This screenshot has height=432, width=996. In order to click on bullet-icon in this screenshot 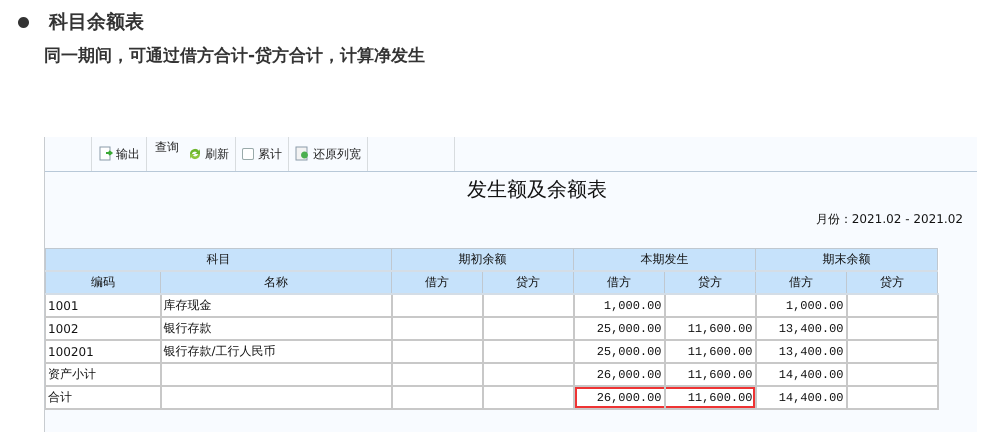, I will do `click(23, 22)`.